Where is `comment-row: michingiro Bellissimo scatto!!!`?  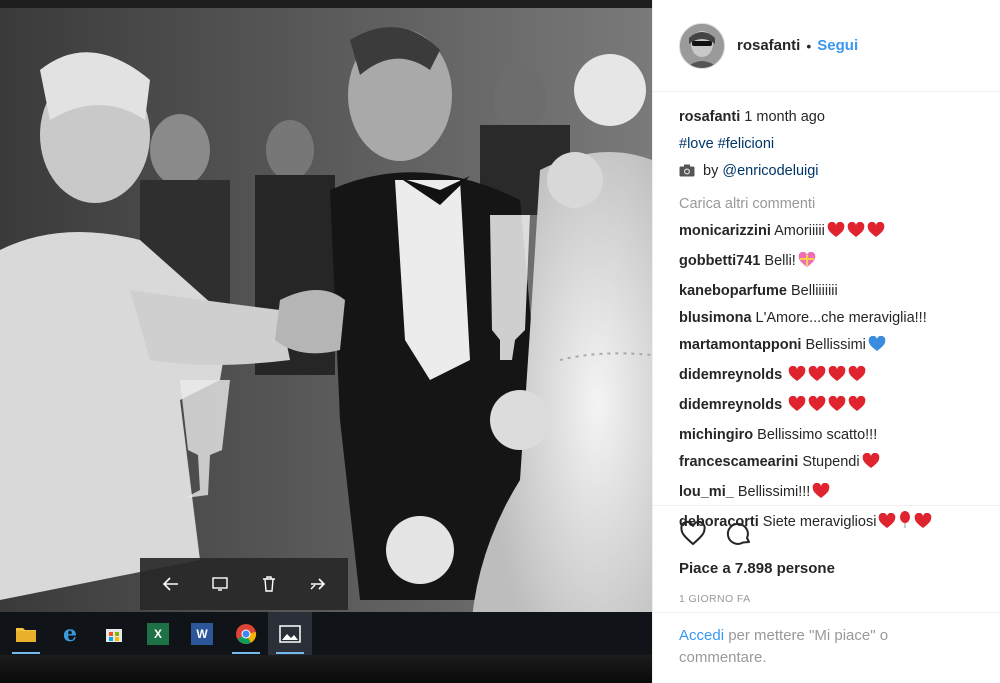 comment-row: michingiro Bellissimo scatto!!! is located at coordinates (826, 435).